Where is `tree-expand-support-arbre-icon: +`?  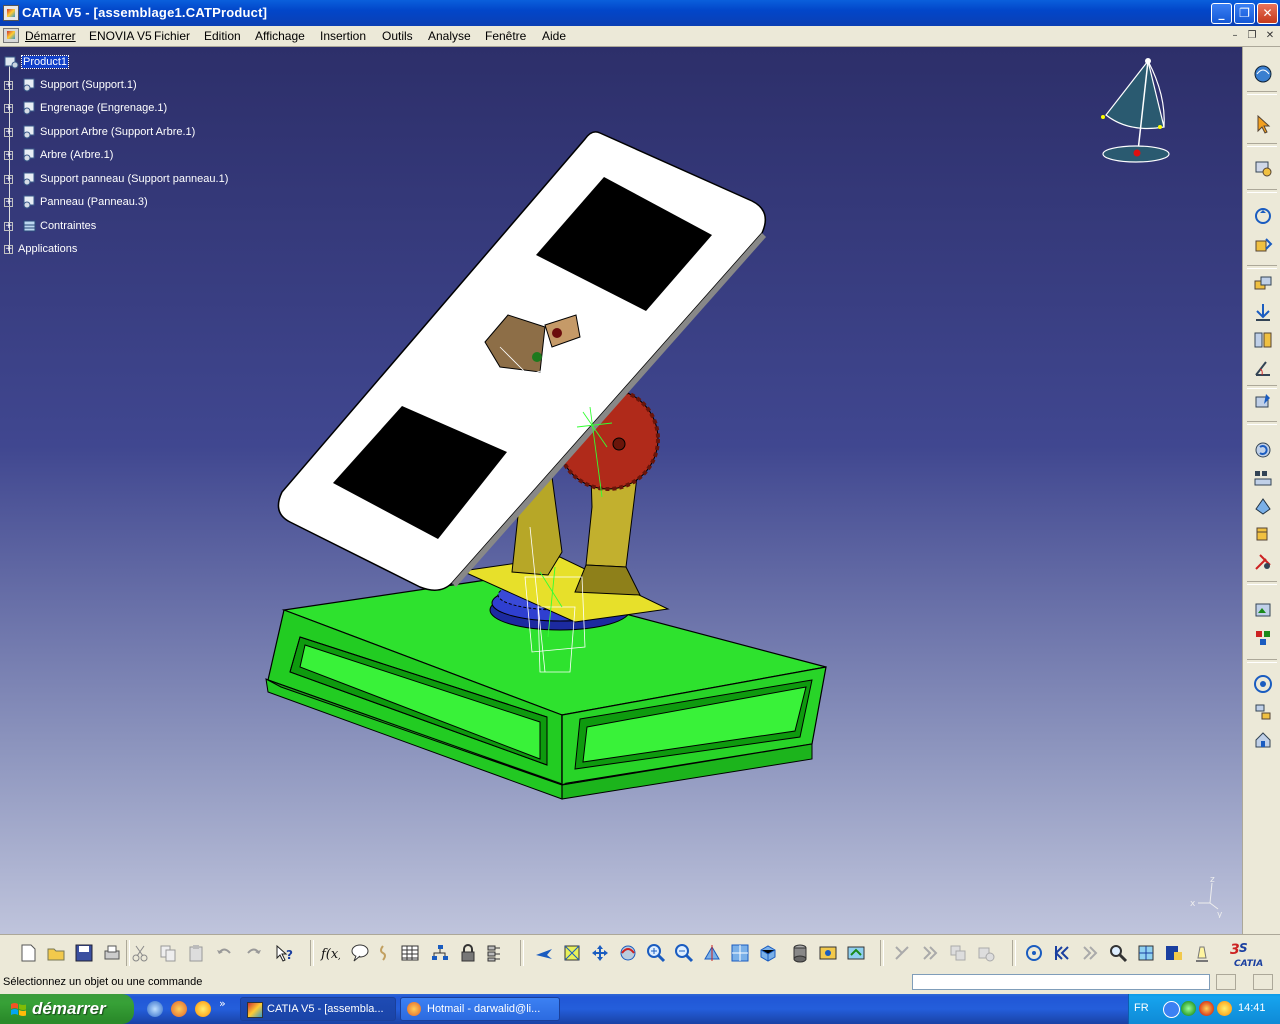
tree-expand-support-arbre-icon: + is located at coordinates (8, 132).